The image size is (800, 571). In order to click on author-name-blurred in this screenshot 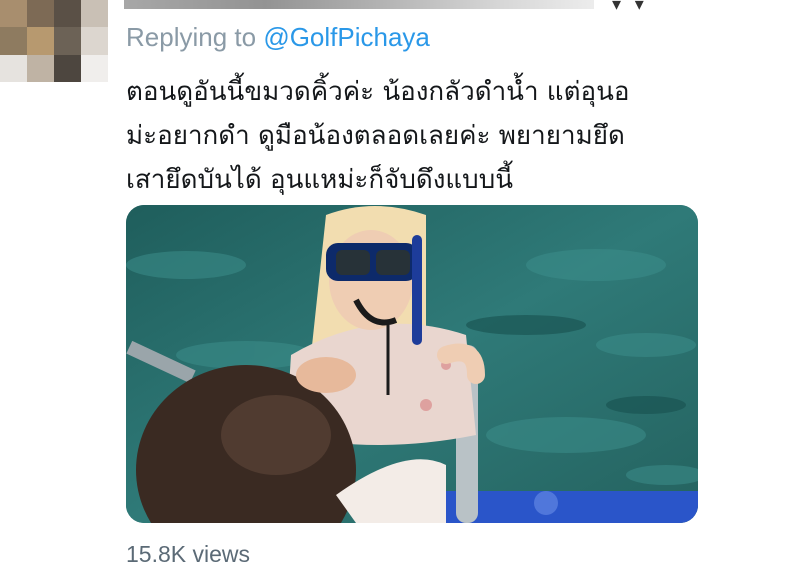, I will do `click(359, 4)`.